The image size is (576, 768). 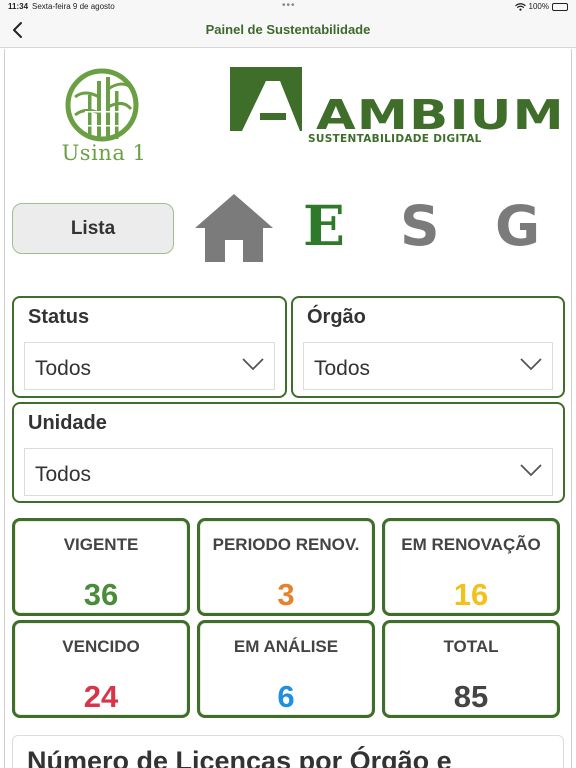 I want to click on status-select: Todos, so click(x=149, y=366).